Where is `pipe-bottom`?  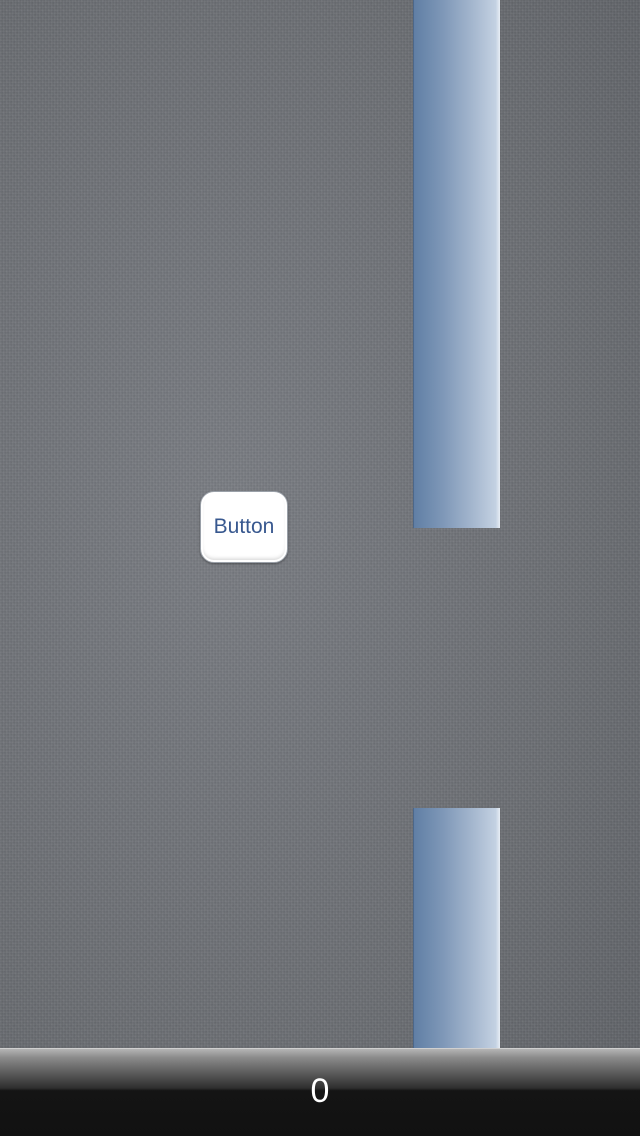
pipe-bottom is located at coordinates (456, 928).